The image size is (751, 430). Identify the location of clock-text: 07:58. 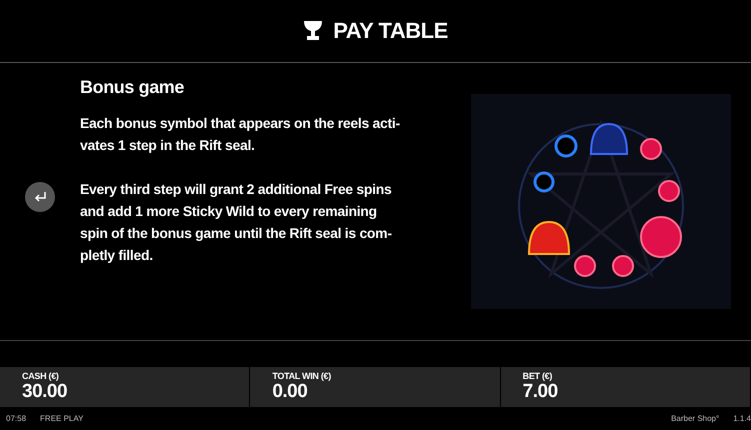
(16, 418).